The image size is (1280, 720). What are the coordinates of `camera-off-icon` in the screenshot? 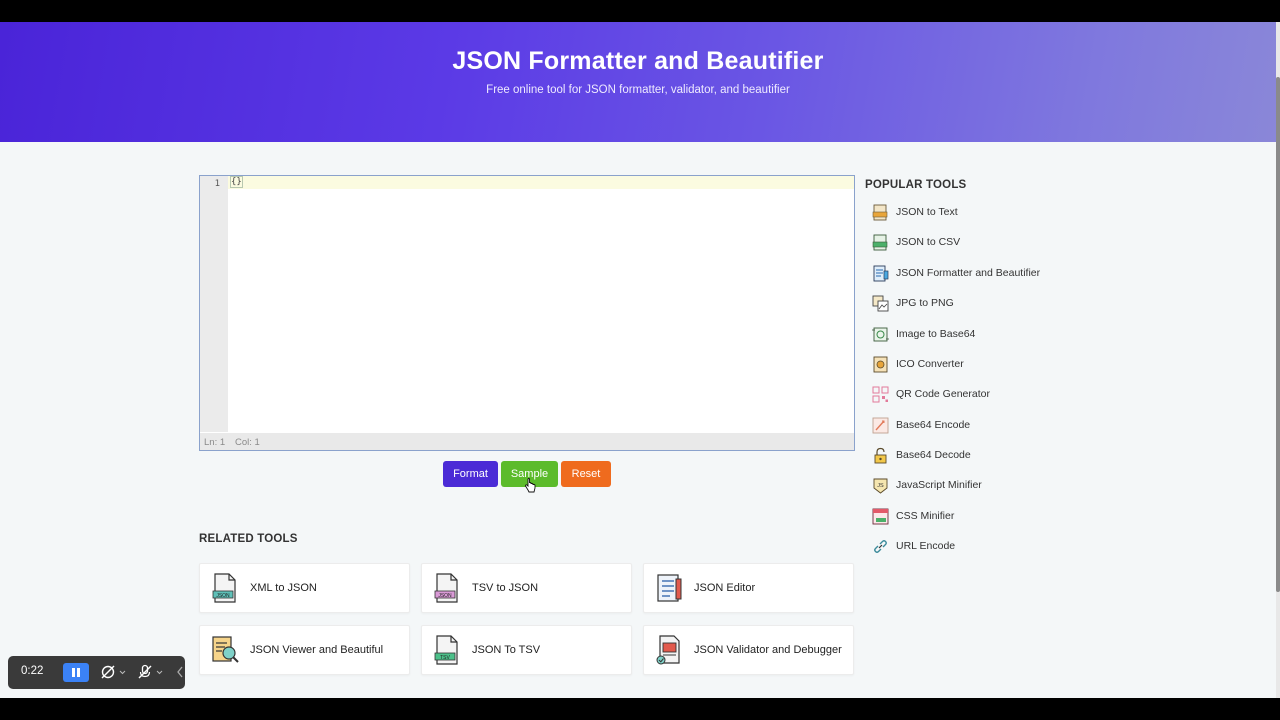 It's located at (115, 672).